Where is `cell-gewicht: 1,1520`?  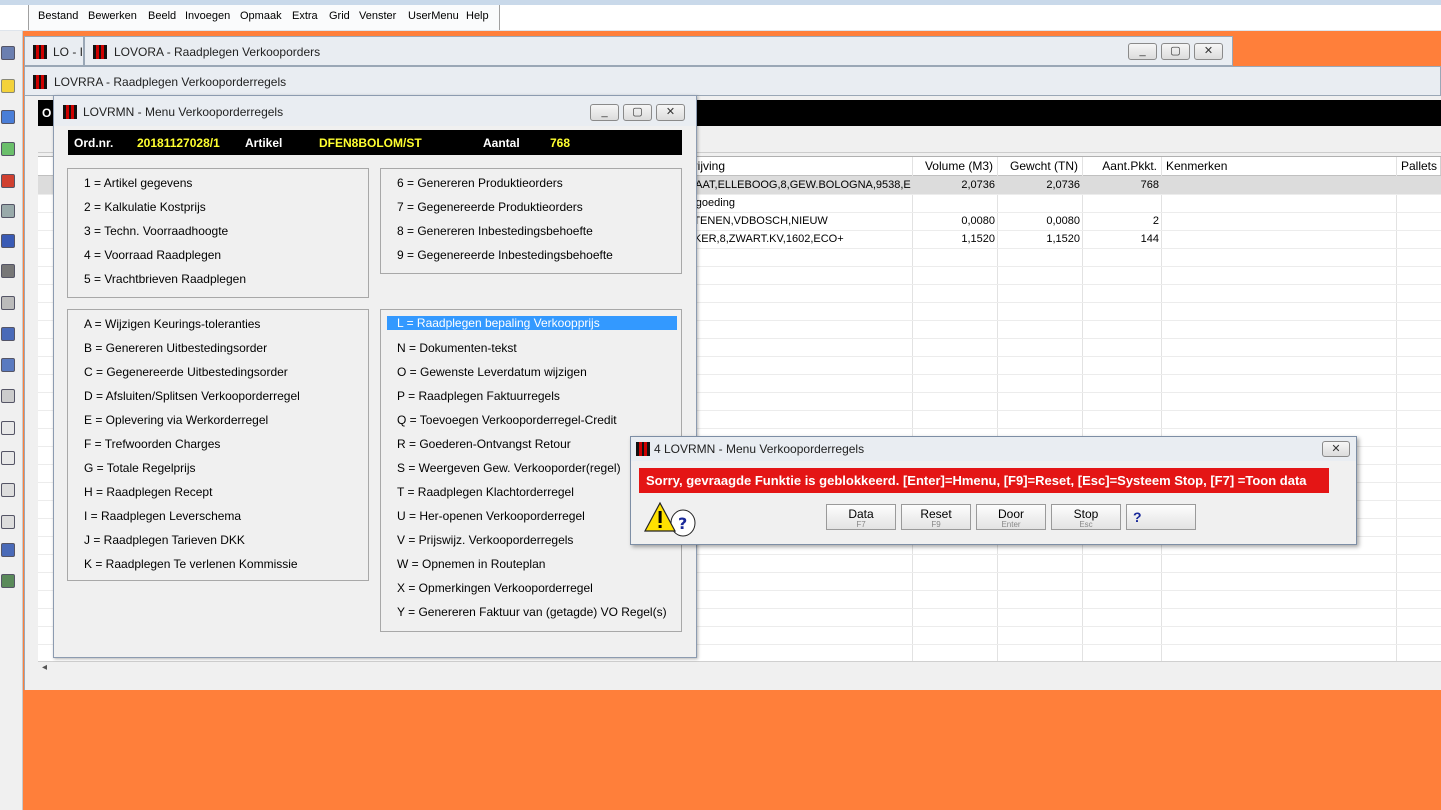
cell-gewicht: 1,1520 is located at coordinates (1063, 239).